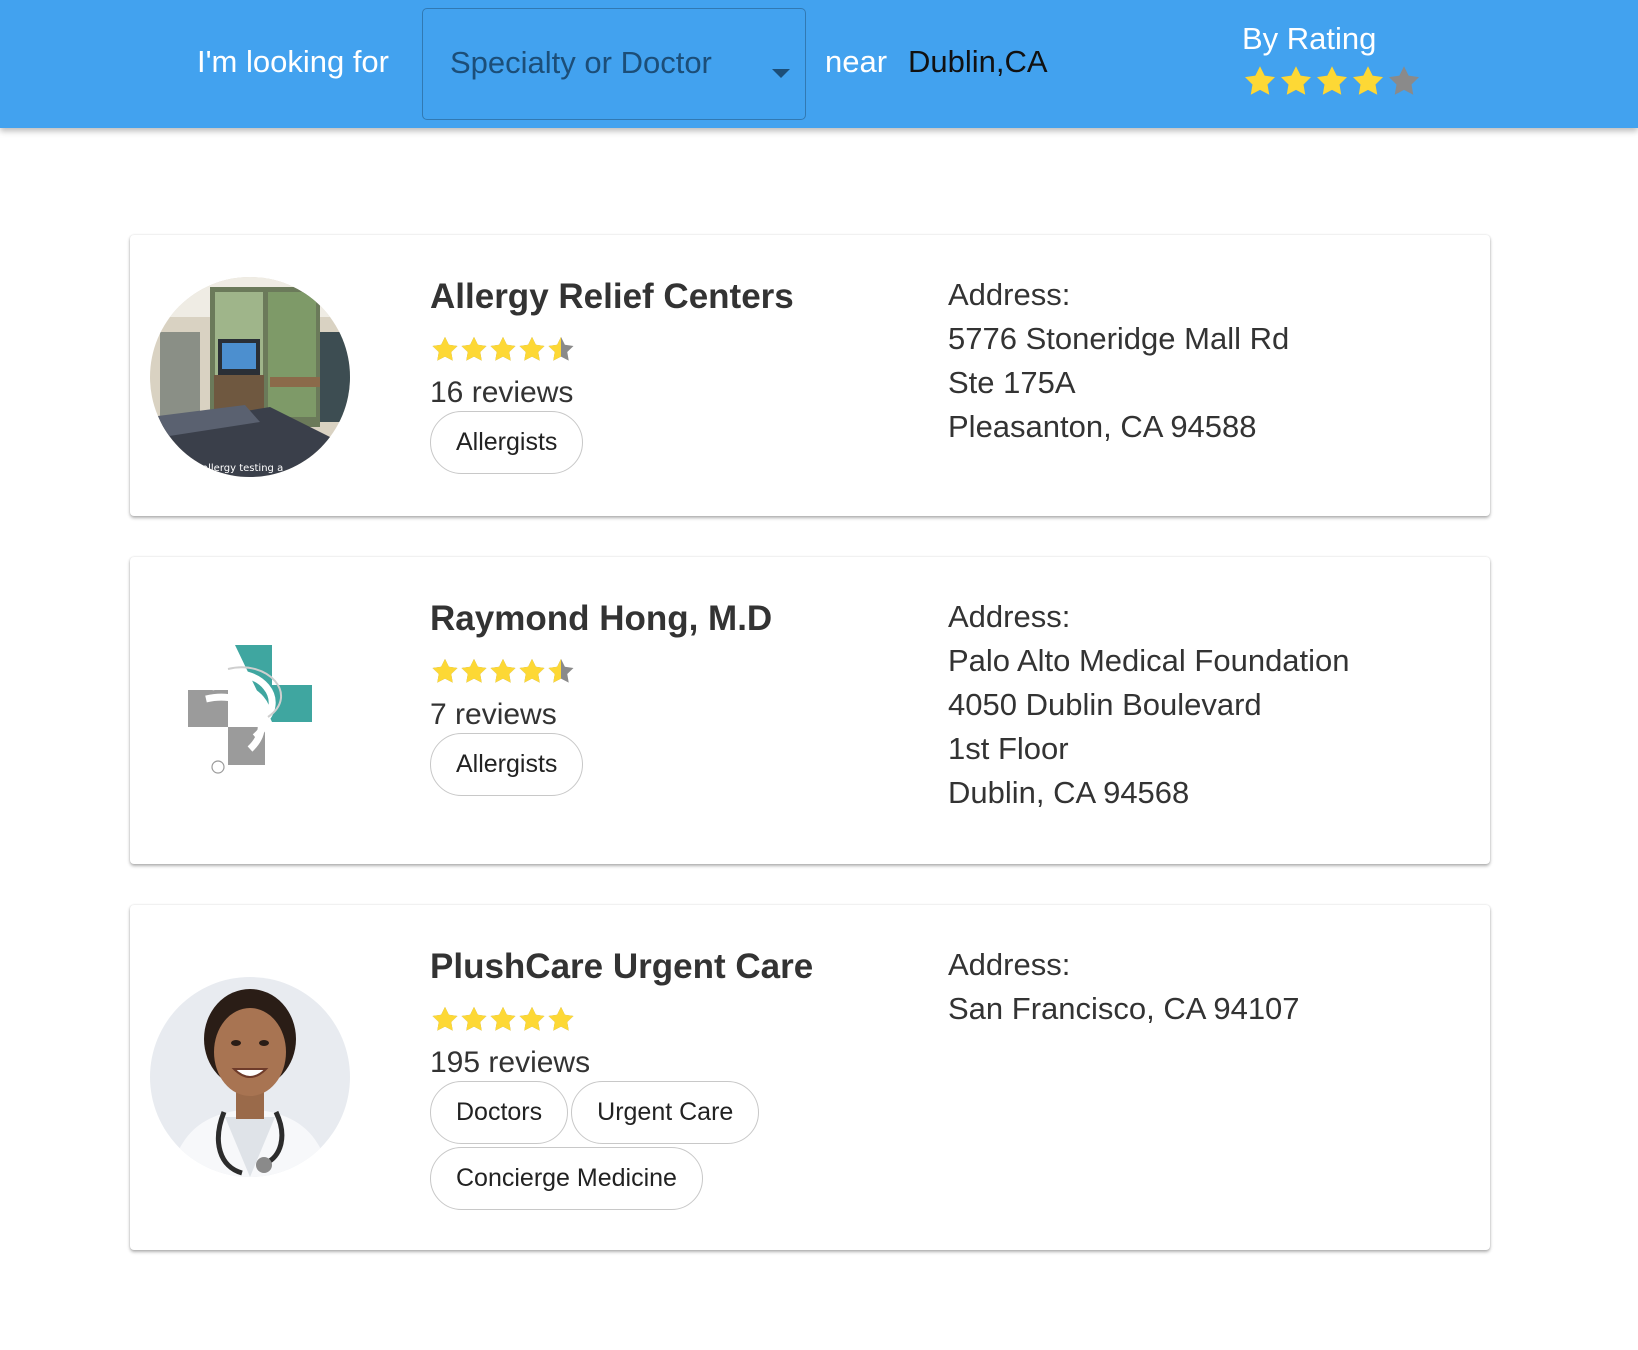  I want to click on by-rating-label: By Rating, so click(1309, 38).